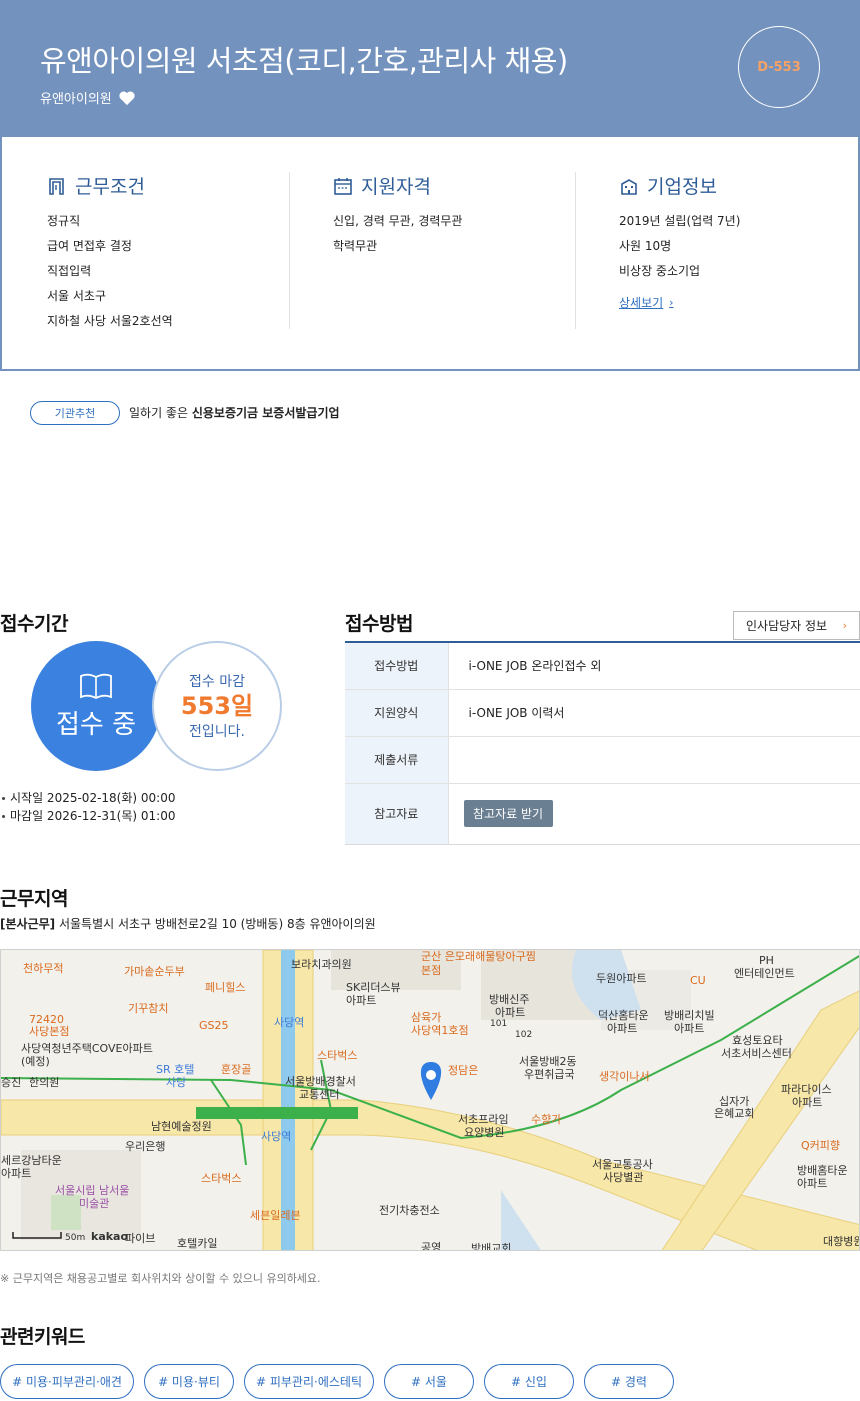  What do you see at coordinates (641, 303) in the screenshot?
I see `company-detail-label: 상세보기` at bounding box center [641, 303].